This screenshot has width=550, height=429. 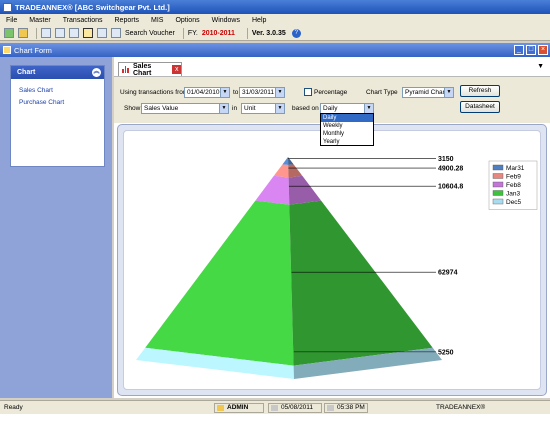 I want to click on datasheet-button: Datasheet, so click(x=480, y=107).